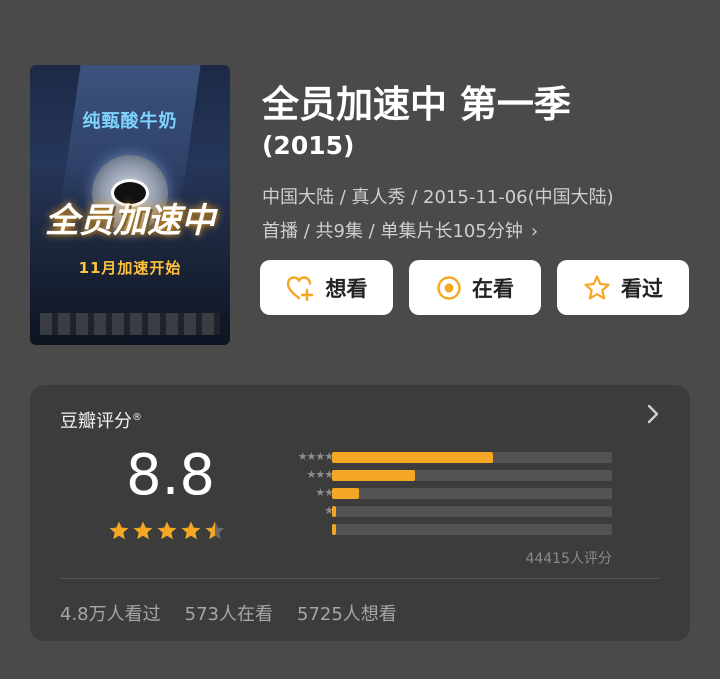  I want to click on rating-row-4-star: ★★★★, so click(447, 479).